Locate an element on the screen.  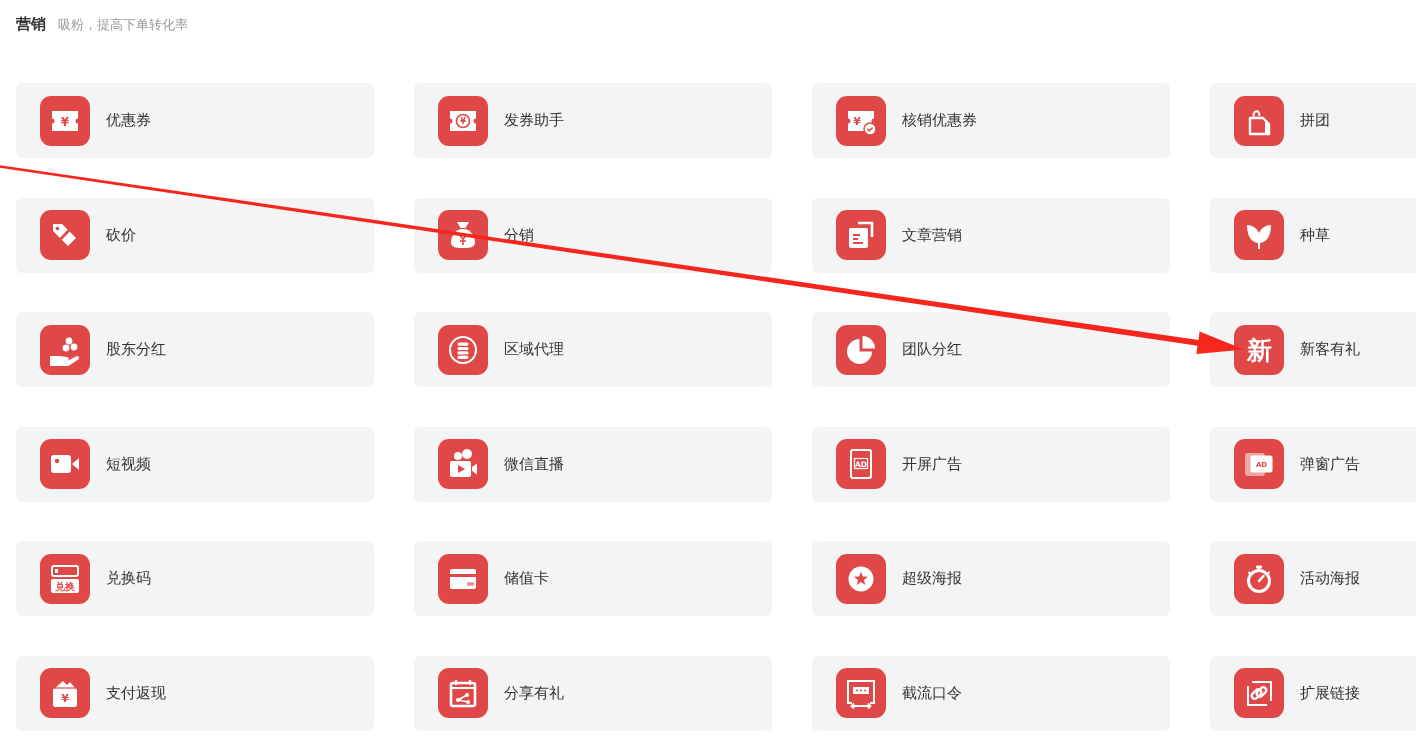
tool-card: ¥ 支付返现 is located at coordinates (195, 693).